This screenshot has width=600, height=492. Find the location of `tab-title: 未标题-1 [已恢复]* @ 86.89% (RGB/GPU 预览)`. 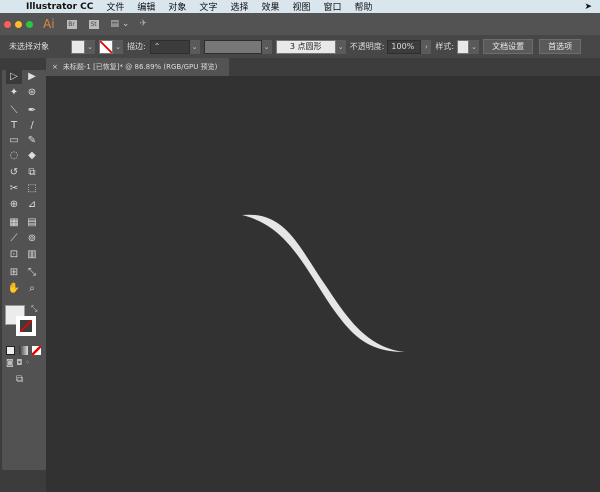

tab-title: 未标题-1 [已恢复]* @ 86.89% (RGB/GPU 预览) is located at coordinates (140, 67).